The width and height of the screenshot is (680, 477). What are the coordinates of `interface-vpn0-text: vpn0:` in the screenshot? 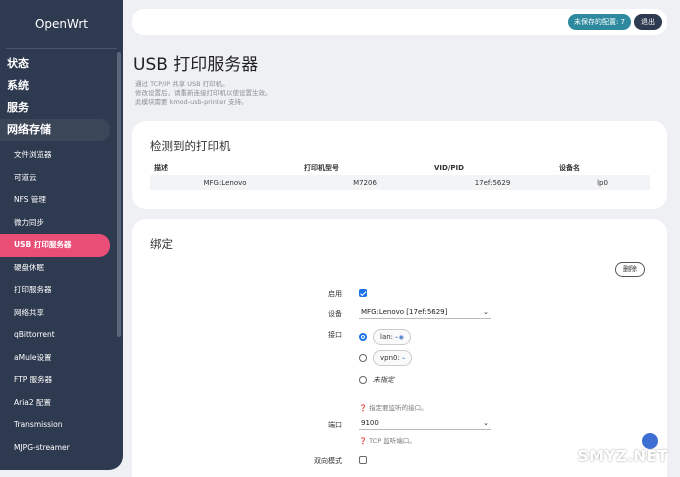 It's located at (390, 358).